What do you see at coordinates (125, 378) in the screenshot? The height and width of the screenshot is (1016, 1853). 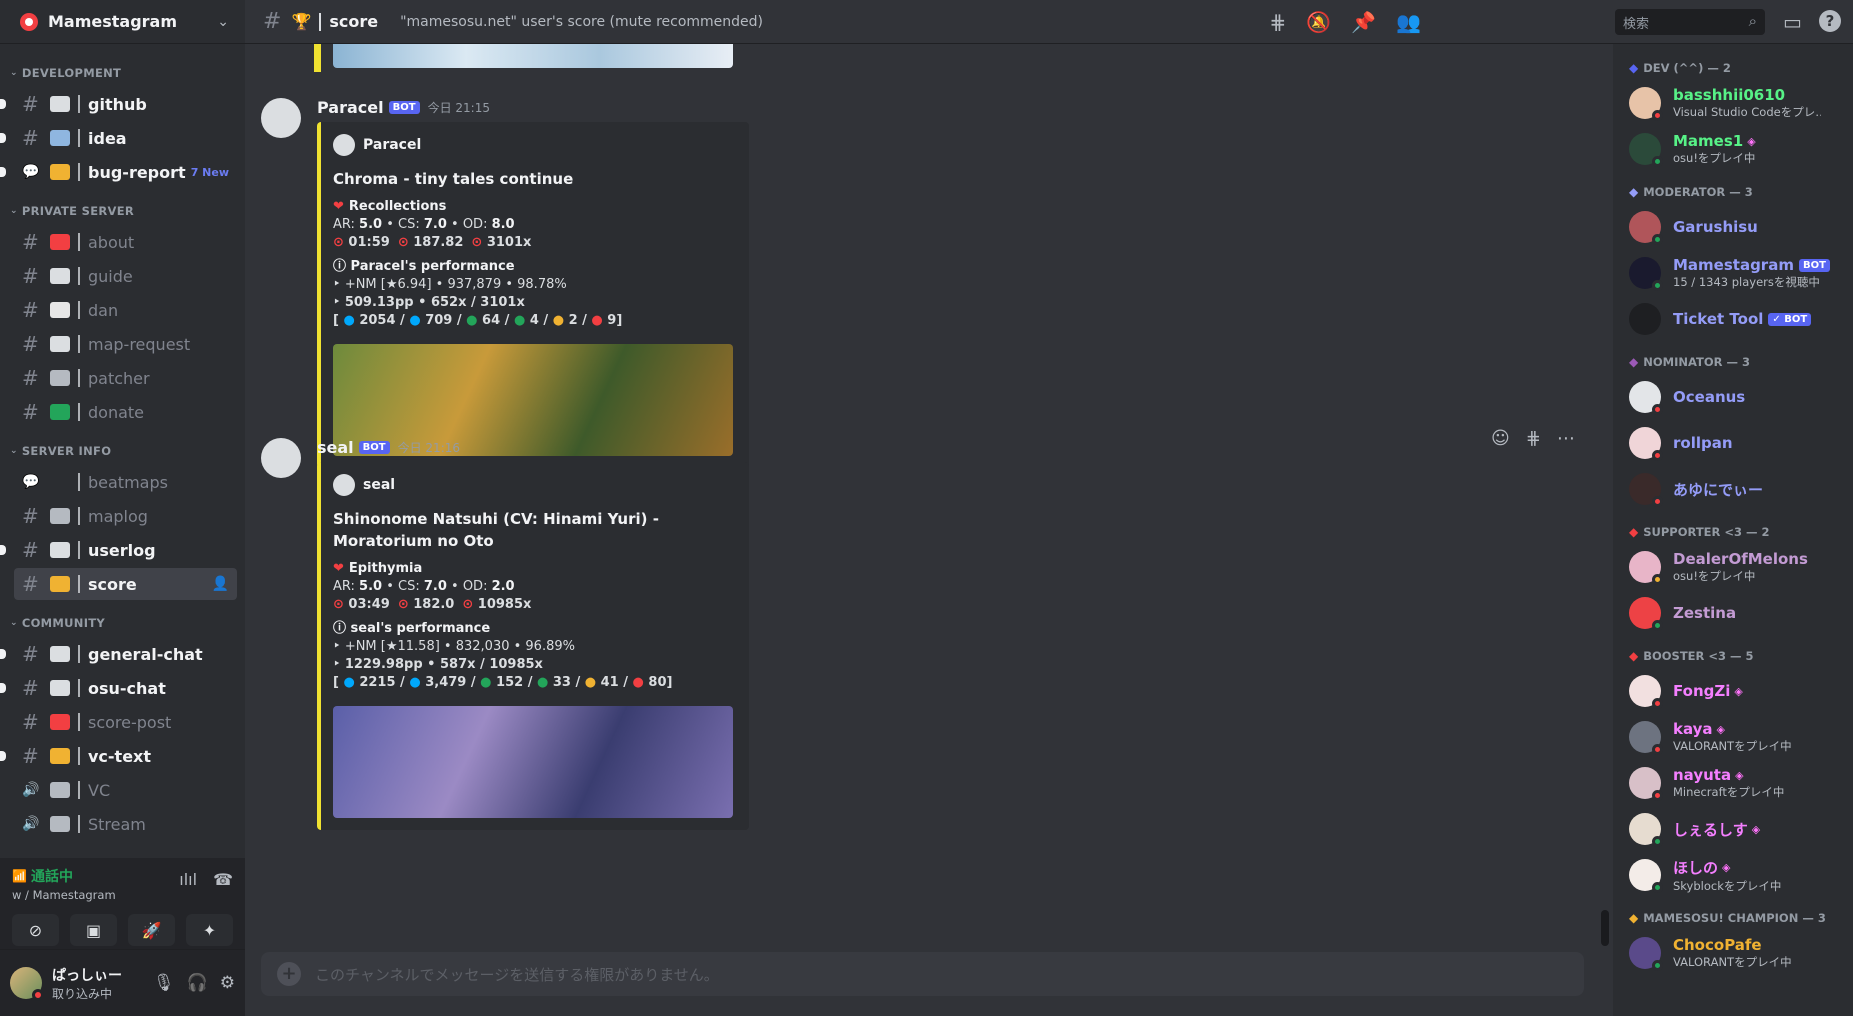 I see `channel-item-patcher: # patcher` at bounding box center [125, 378].